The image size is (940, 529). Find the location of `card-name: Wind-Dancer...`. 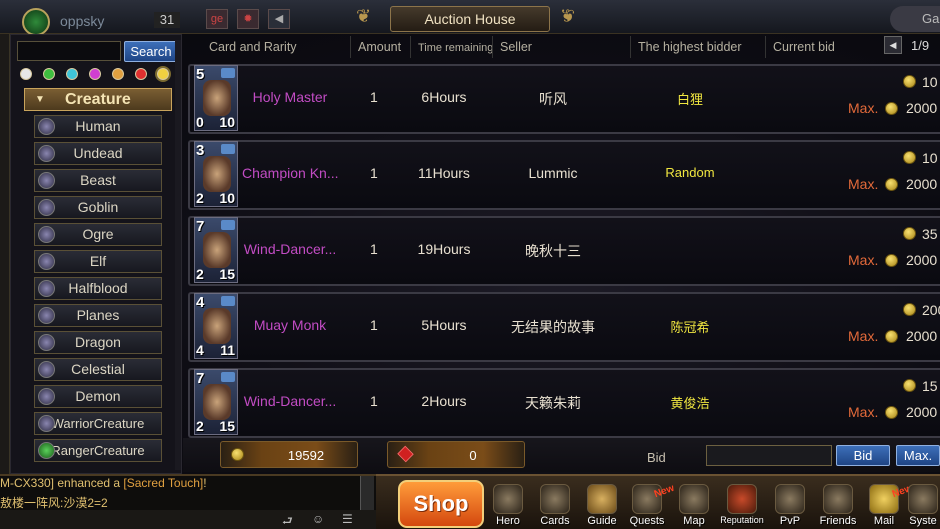

card-name: Wind-Dancer... is located at coordinates (290, 401).